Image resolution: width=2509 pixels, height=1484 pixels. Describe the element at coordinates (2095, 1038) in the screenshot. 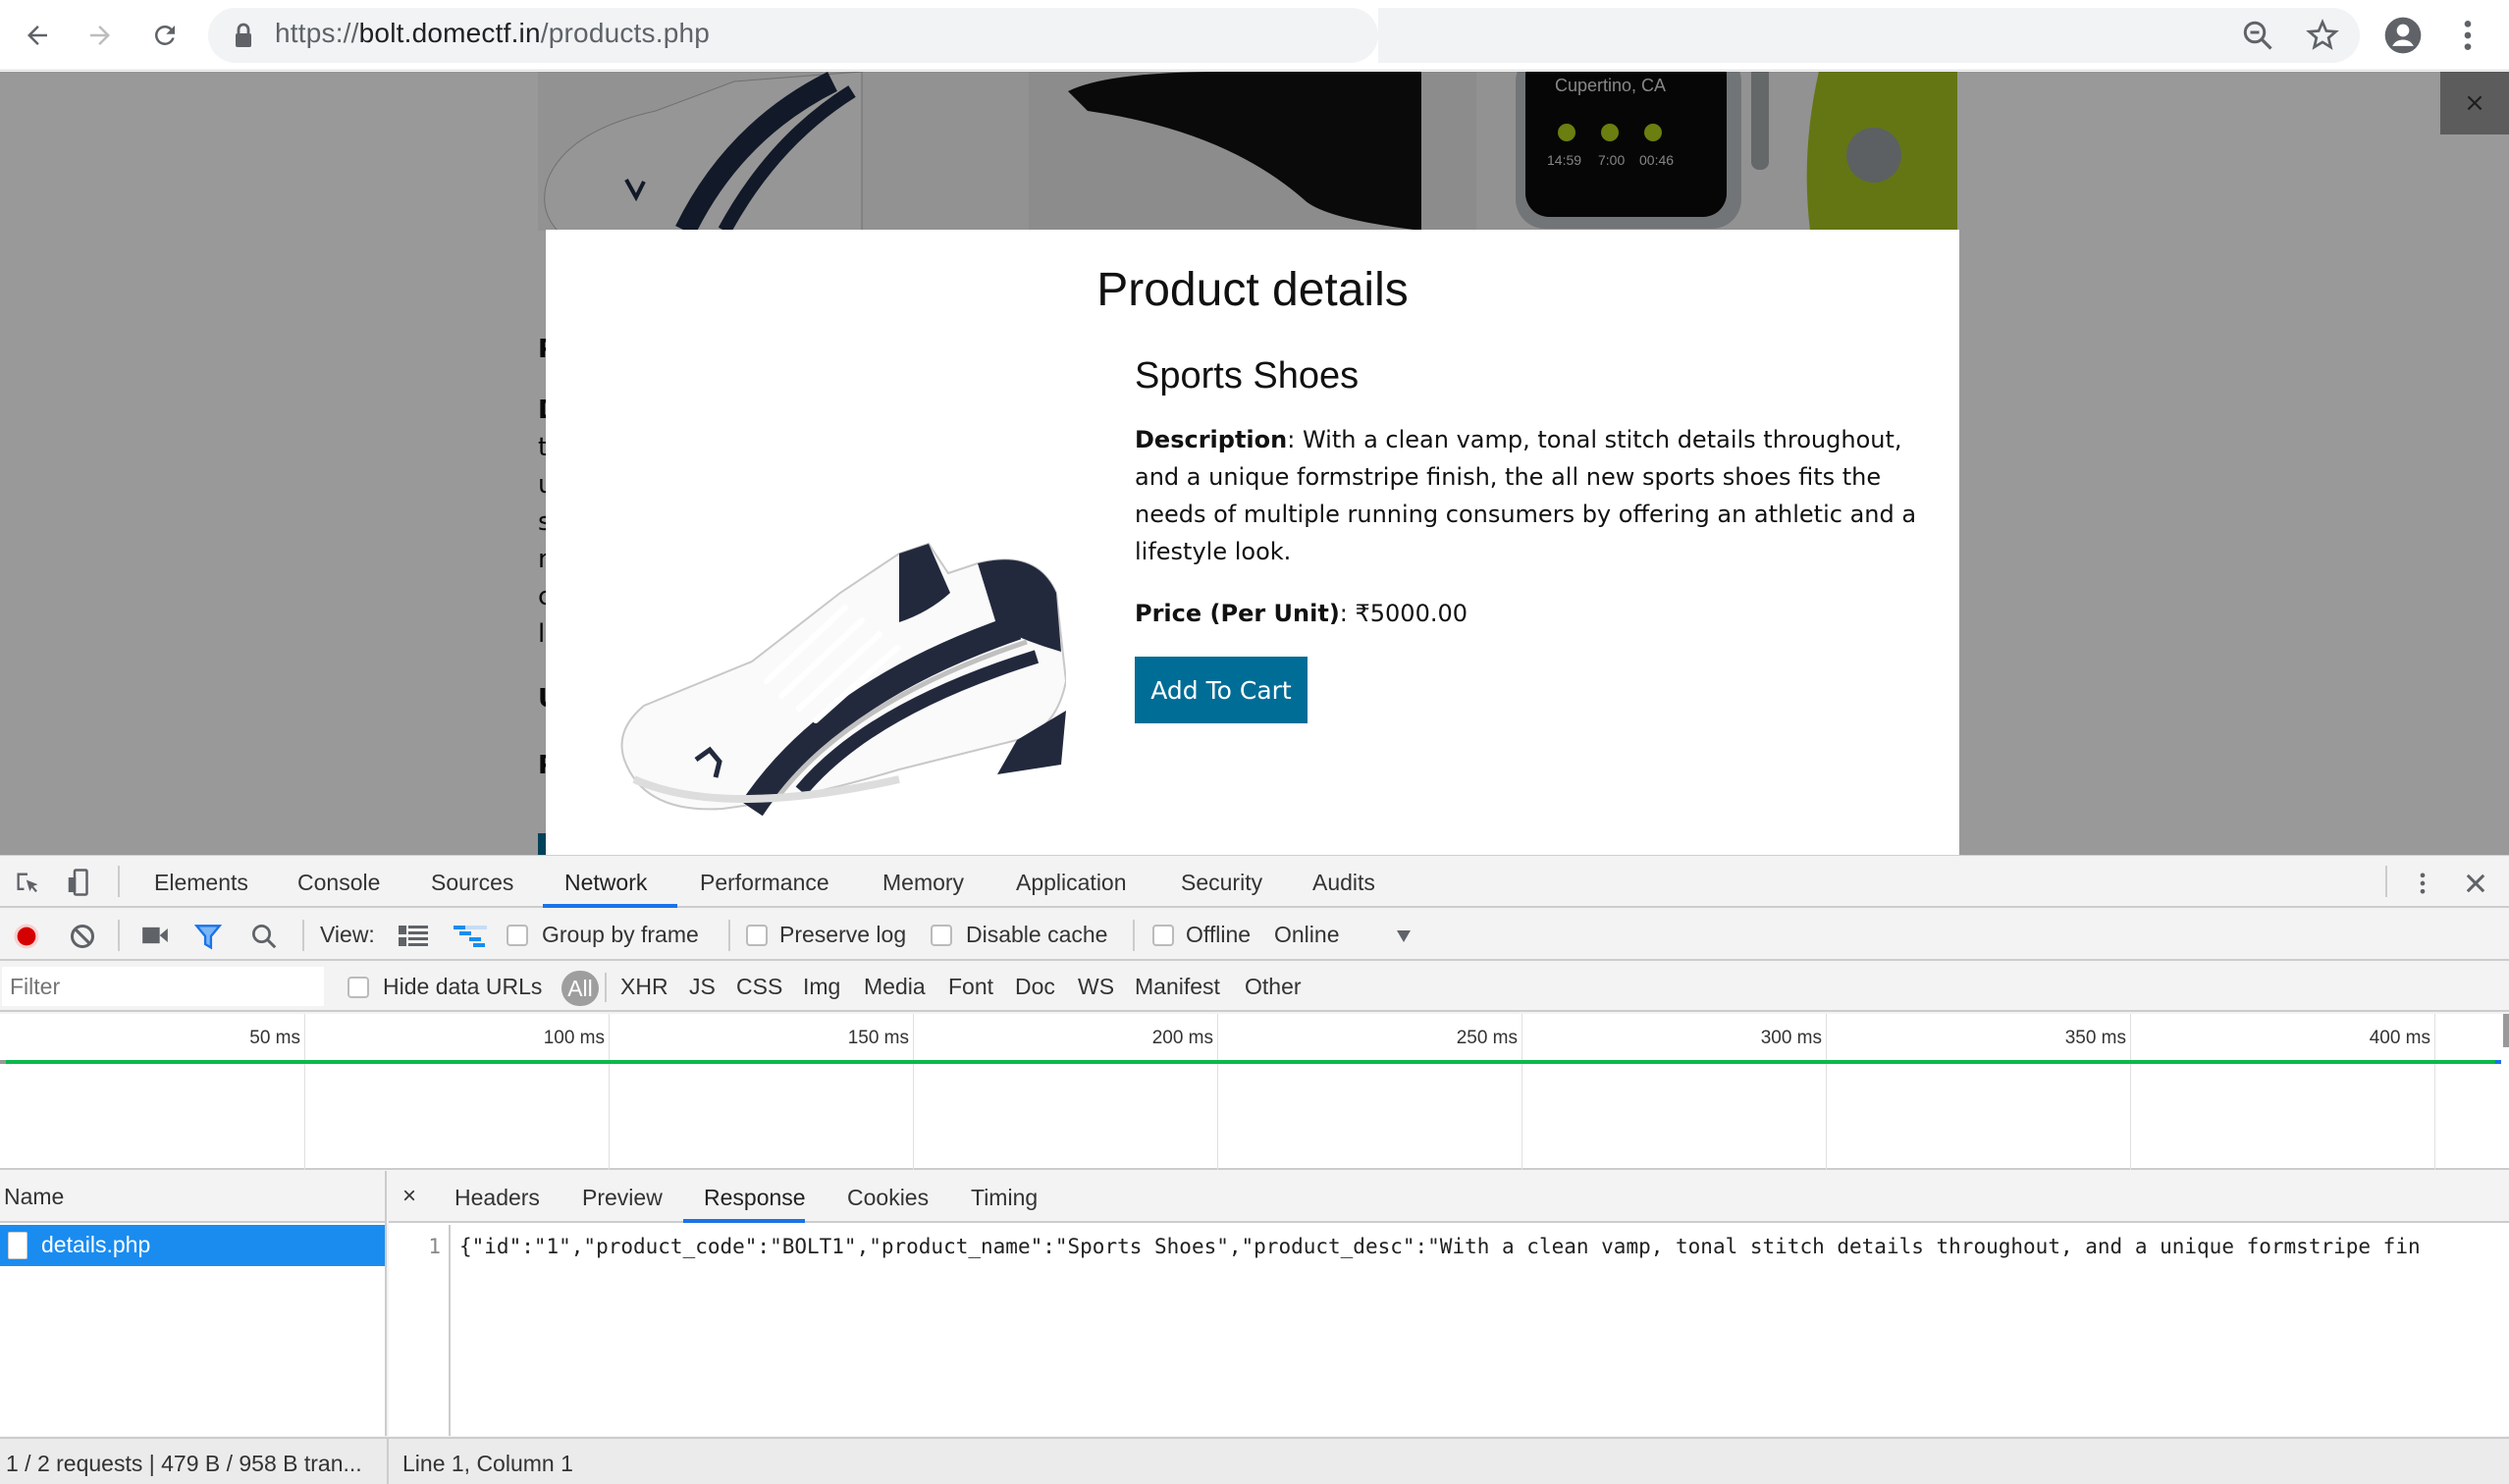

I see `timeline-tick-label: 350 ms` at that location.